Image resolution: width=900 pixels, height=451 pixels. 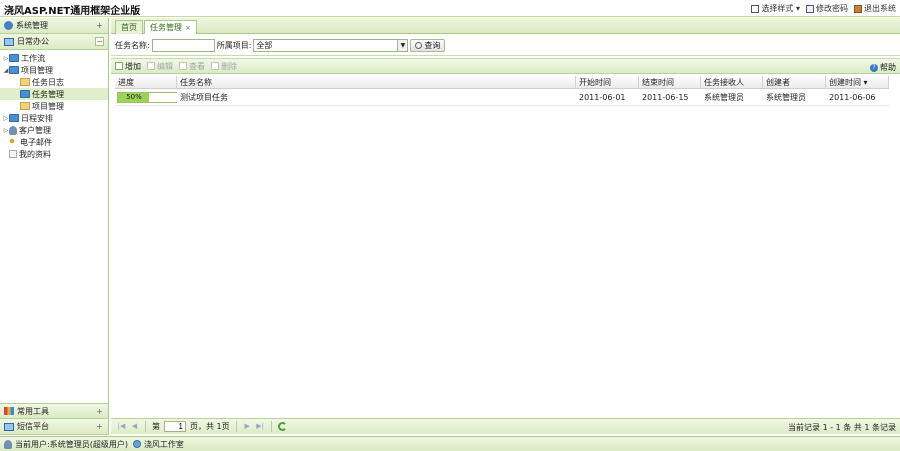 What do you see at coordinates (54, 411) in the screenshot?
I see `accordion-common-tools: 常用工具 +` at bounding box center [54, 411].